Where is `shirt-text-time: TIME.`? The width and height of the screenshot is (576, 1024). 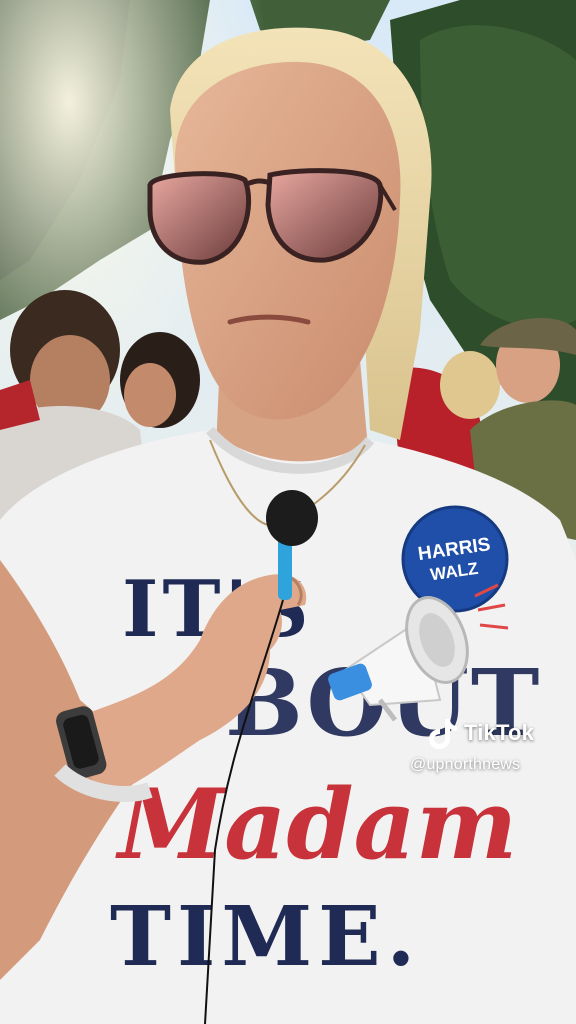
shirt-text-time: TIME. is located at coordinates (265, 937).